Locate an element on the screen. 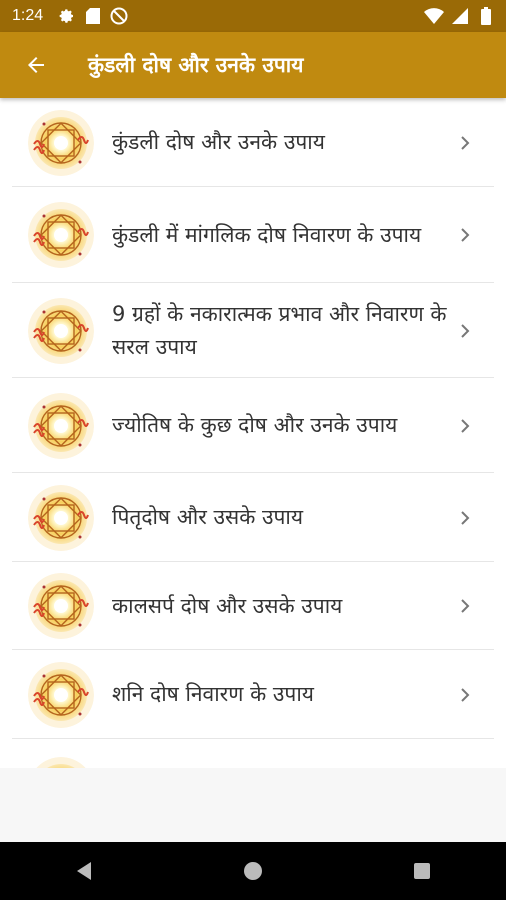 The image size is (506, 900). system-nav-bar is located at coordinates (253, 871).